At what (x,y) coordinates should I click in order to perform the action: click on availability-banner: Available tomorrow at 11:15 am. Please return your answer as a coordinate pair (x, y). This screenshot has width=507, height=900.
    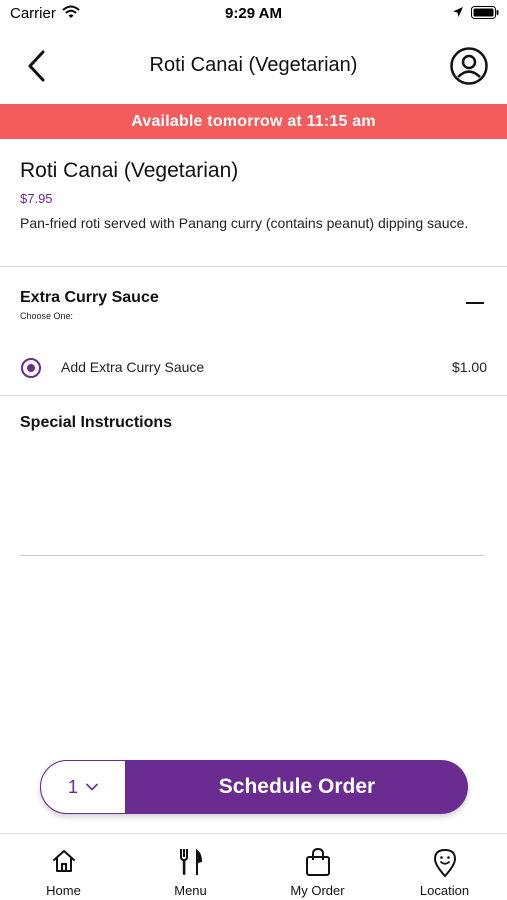
    Looking at the image, I should click on (253, 121).